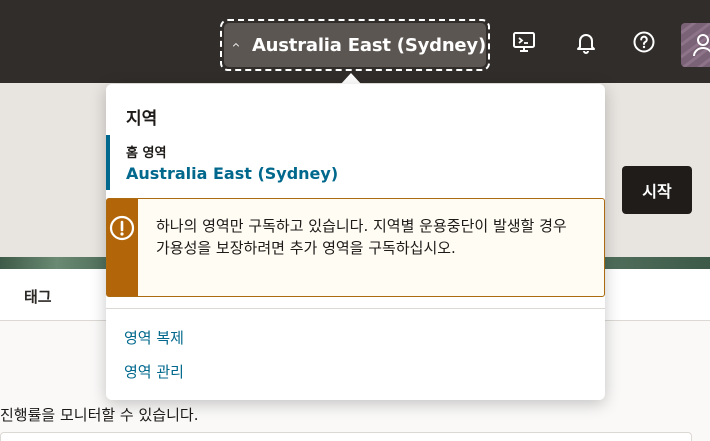 The width and height of the screenshot is (710, 441). What do you see at coordinates (695, 45) in the screenshot?
I see `avatar` at bounding box center [695, 45].